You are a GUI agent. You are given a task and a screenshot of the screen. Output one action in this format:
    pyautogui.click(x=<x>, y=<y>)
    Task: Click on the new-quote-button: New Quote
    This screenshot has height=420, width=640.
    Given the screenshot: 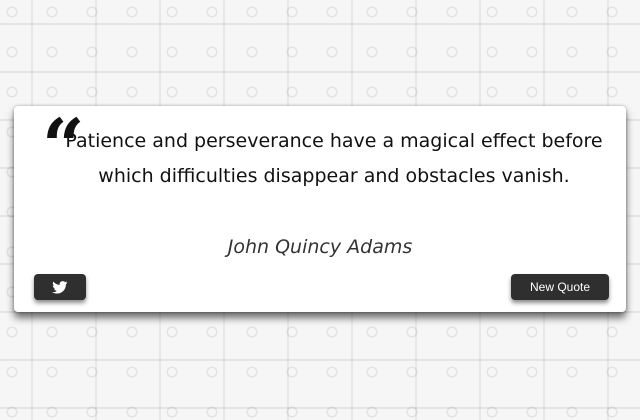 What is the action you would take?
    pyautogui.click(x=560, y=287)
    